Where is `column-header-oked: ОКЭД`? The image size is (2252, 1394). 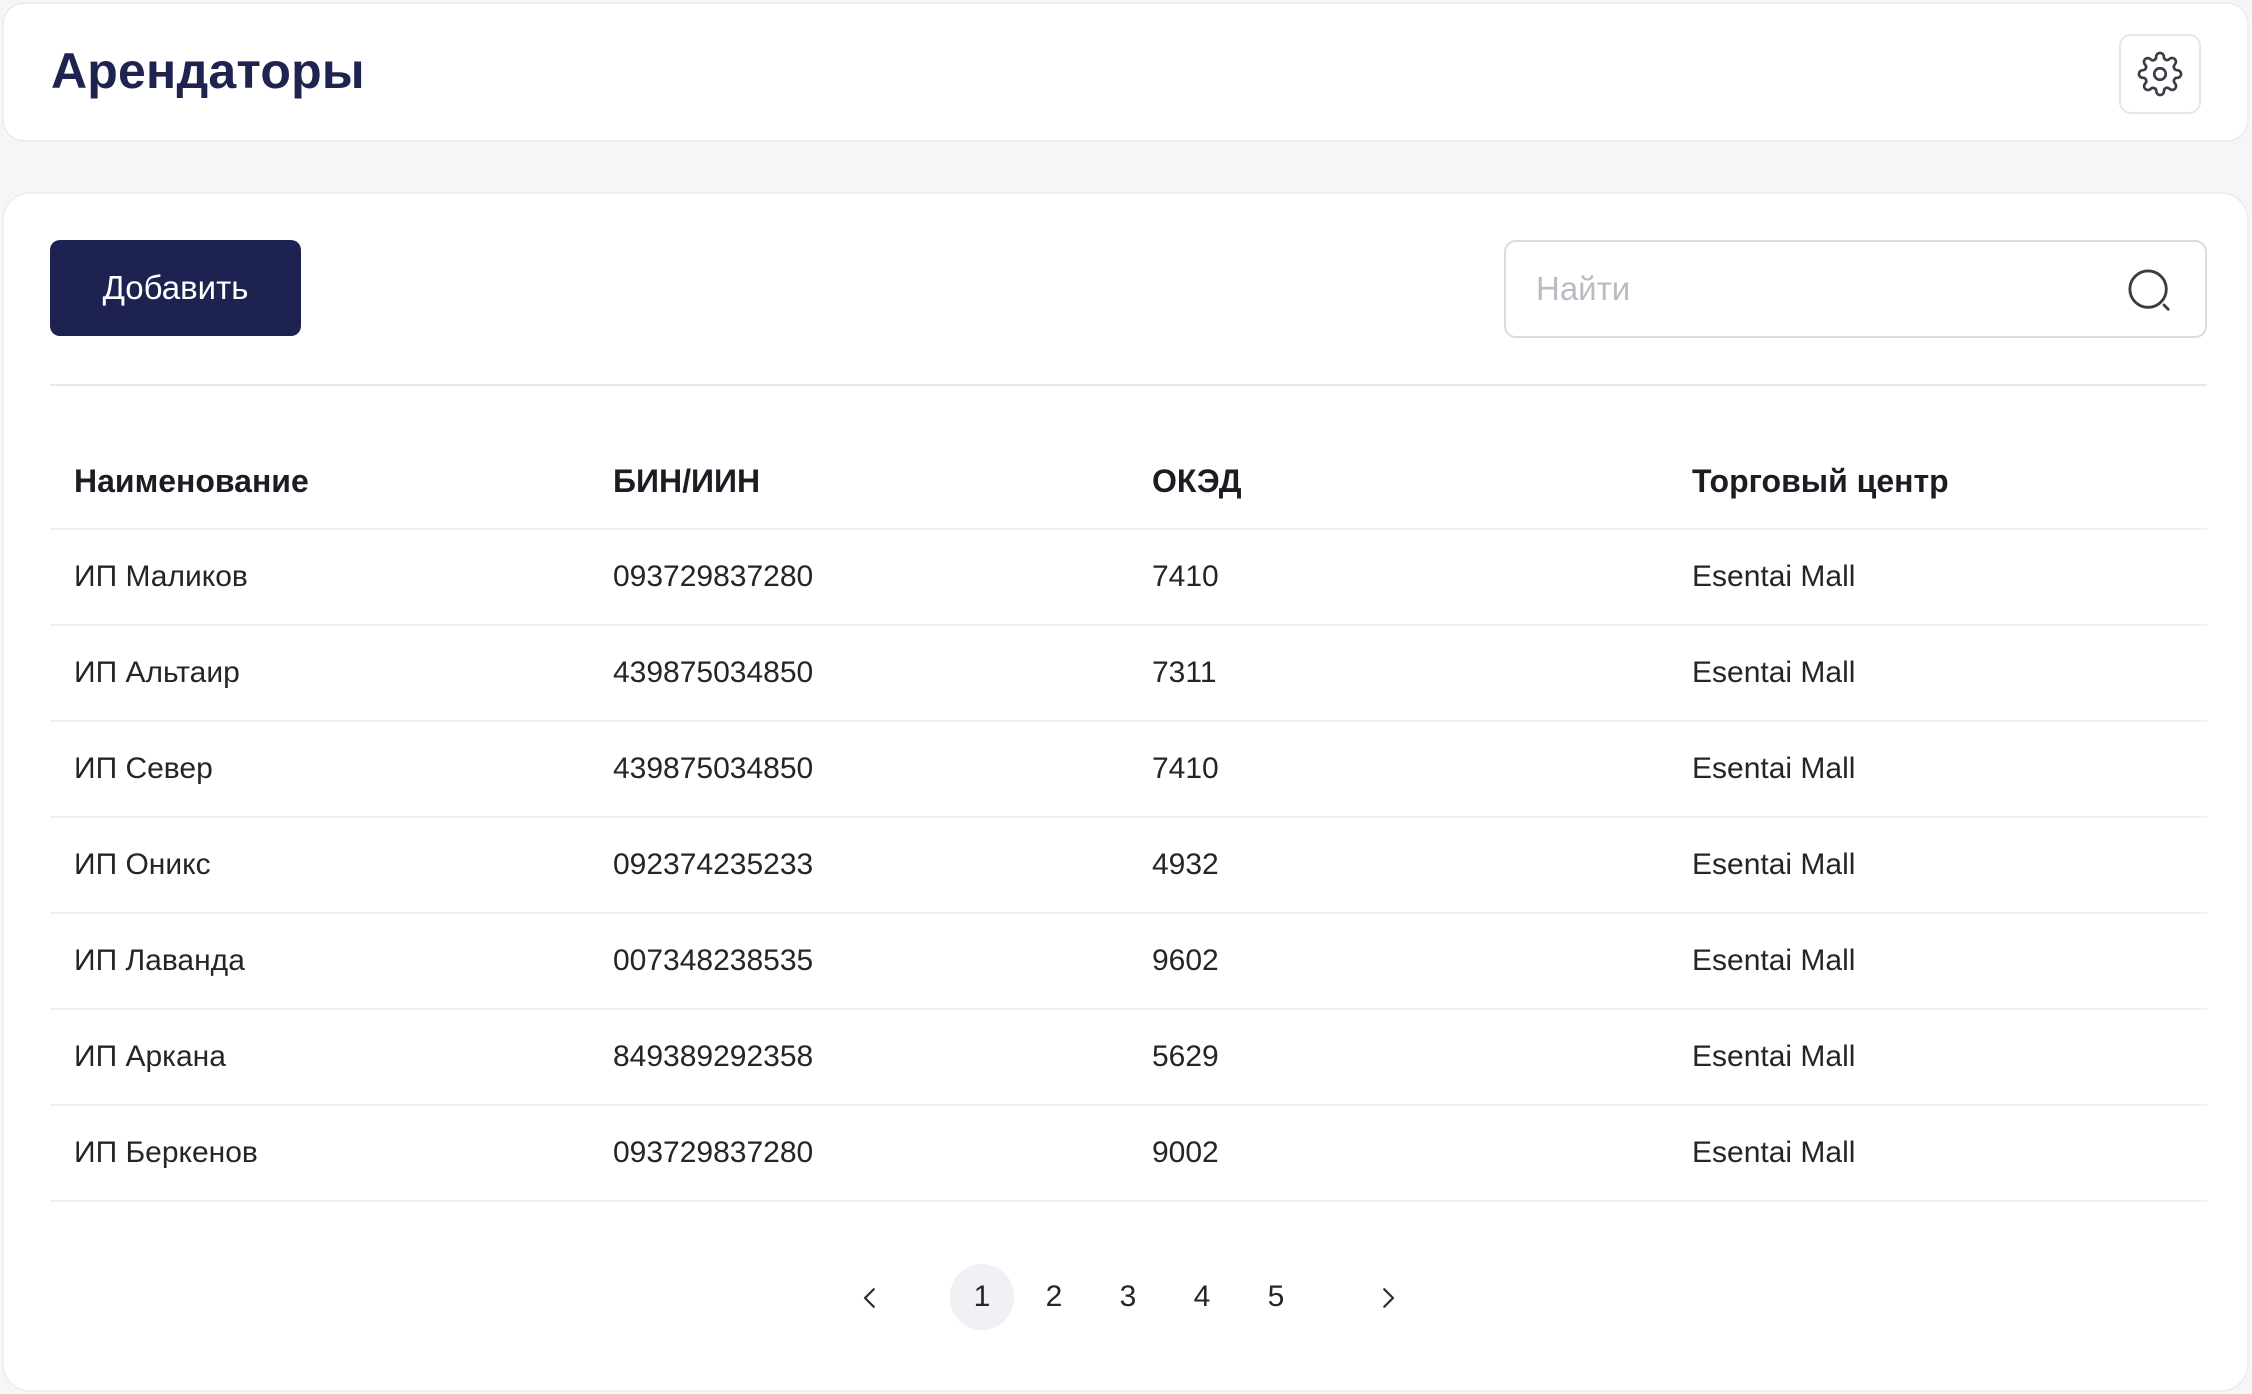
column-header-oked: ОКЭД is located at coordinates (1398, 481).